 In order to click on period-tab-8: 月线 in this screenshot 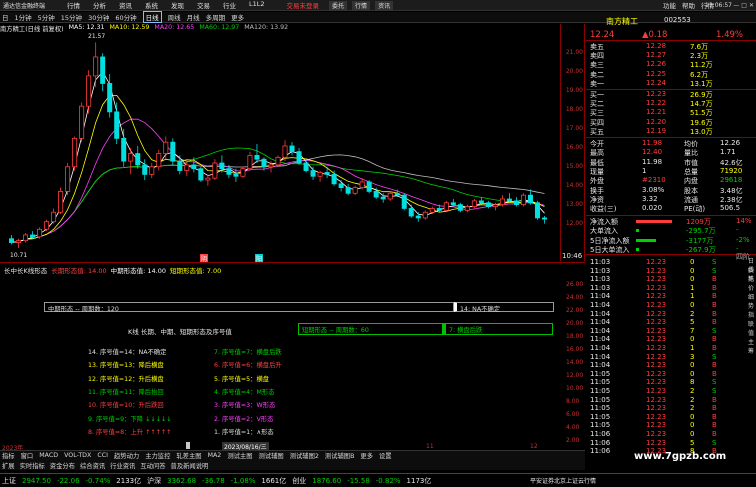, I will do `click(193, 17)`.